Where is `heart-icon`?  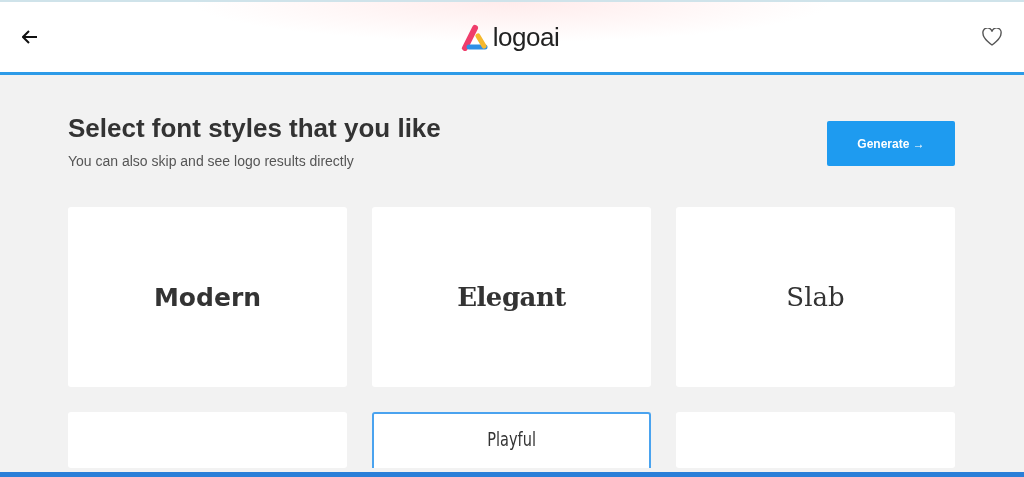 heart-icon is located at coordinates (992, 37).